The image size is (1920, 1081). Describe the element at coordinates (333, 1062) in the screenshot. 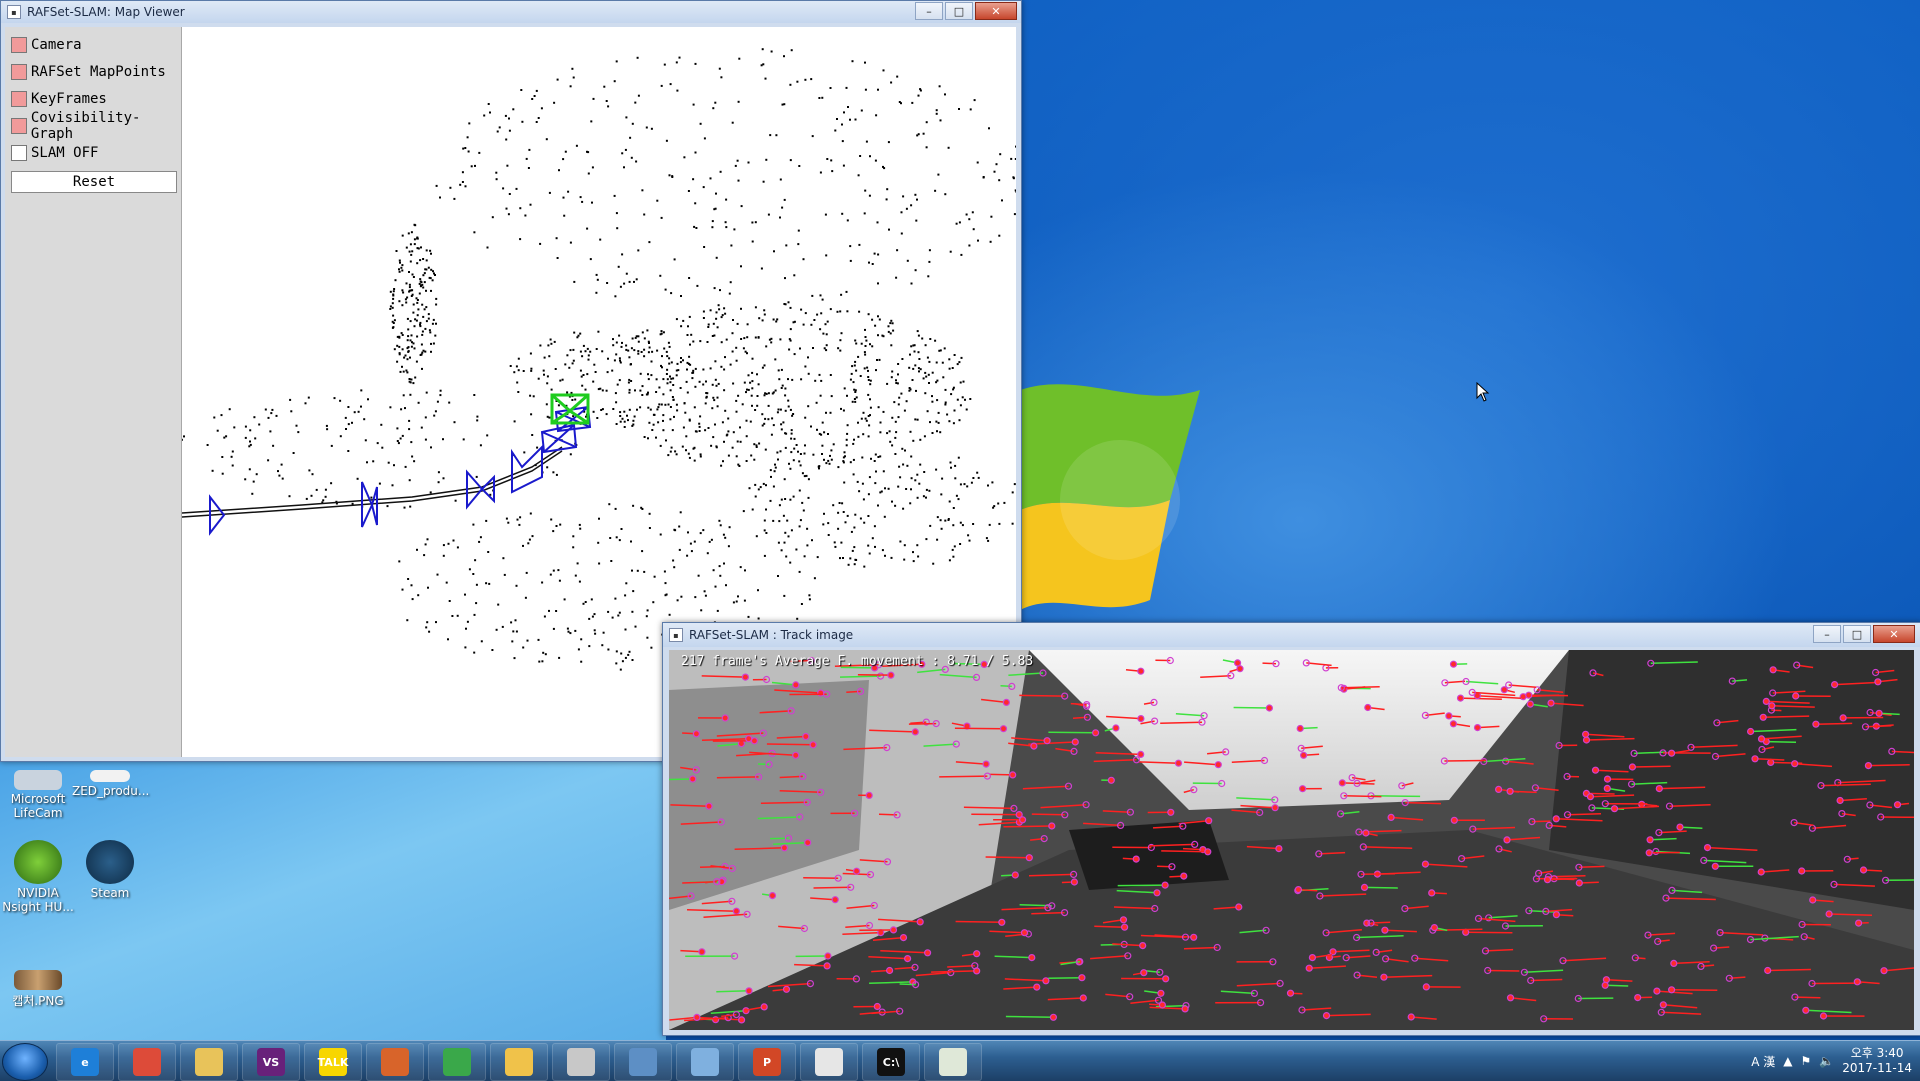

I see `taskbar-kakaotalk-button: TALK` at that location.